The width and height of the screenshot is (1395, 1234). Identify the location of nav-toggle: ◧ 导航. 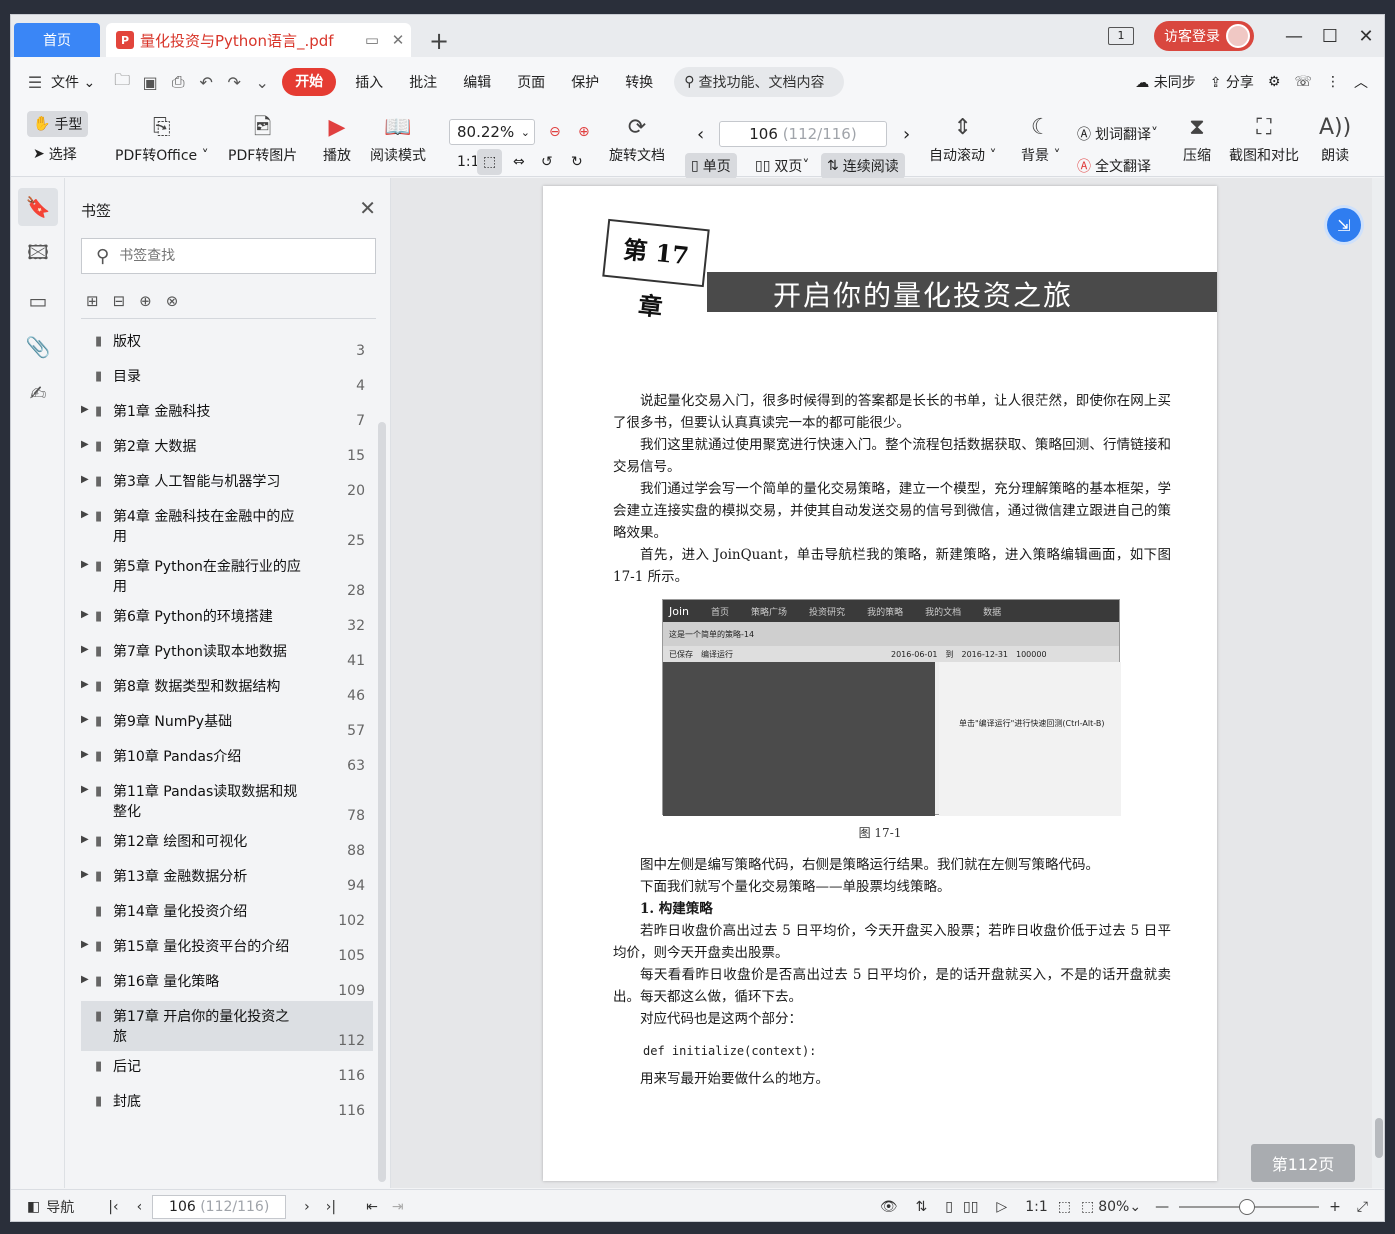
(50, 1207).